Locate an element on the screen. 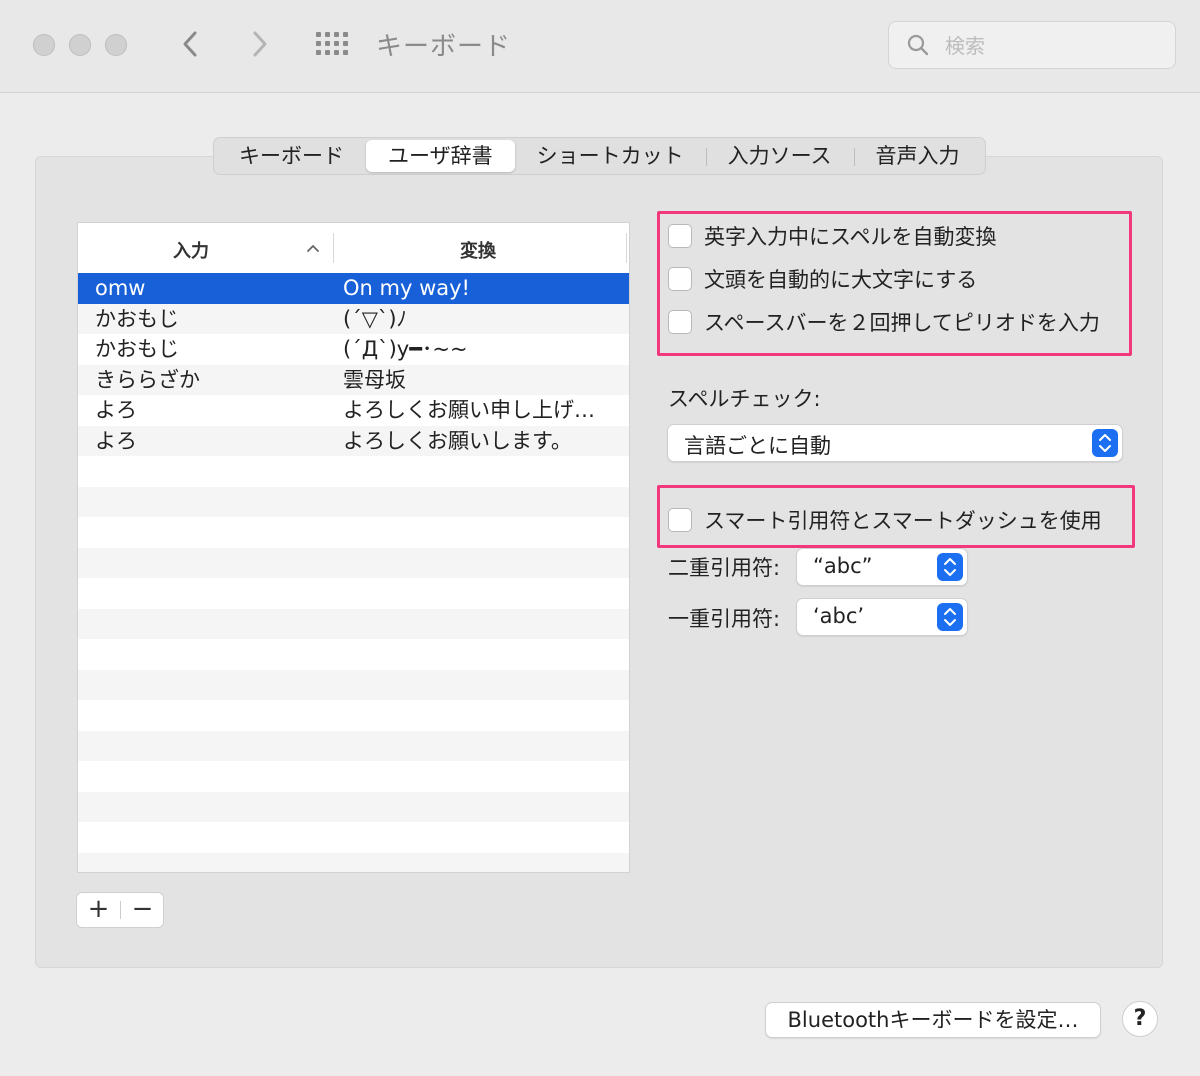 The height and width of the screenshot is (1076, 1200). tab-keyboard: キーボード is located at coordinates (291, 156).